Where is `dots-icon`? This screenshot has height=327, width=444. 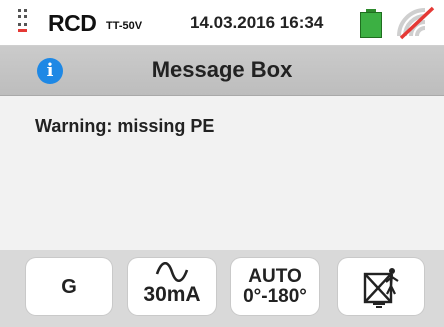 dots-icon is located at coordinates (25, 22).